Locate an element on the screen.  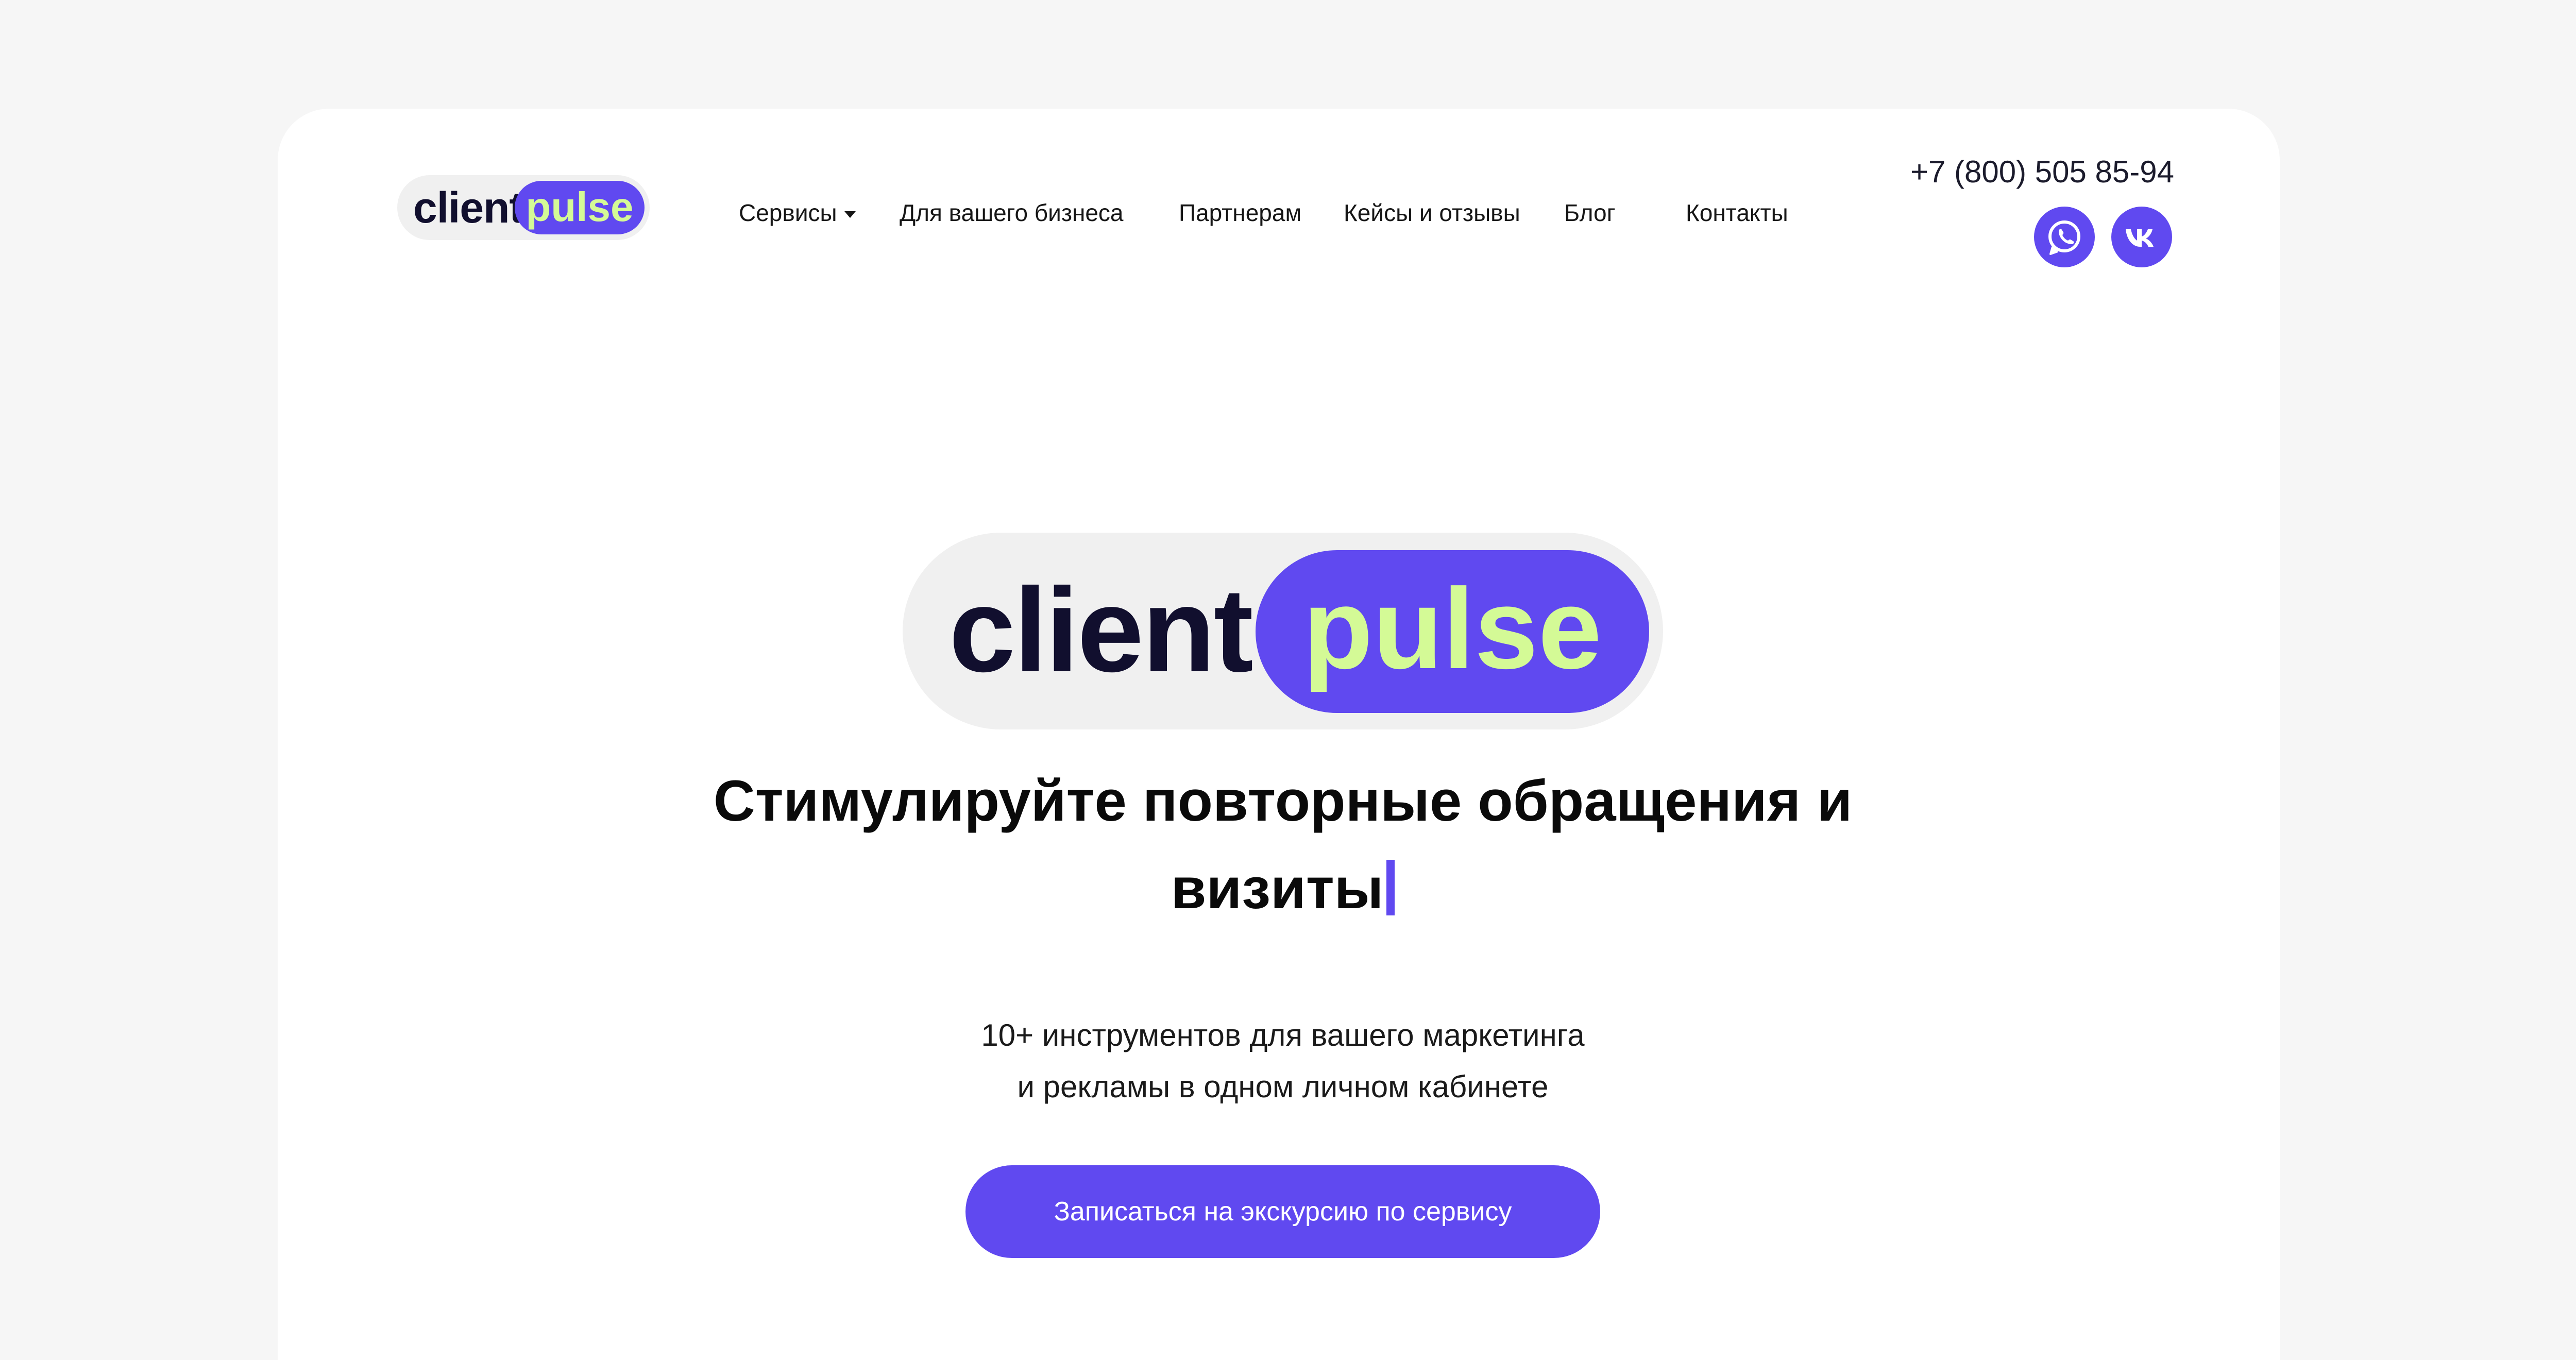
hero-headline-line1: Стимулируйте повторные обращения и is located at coordinates (1283, 801).